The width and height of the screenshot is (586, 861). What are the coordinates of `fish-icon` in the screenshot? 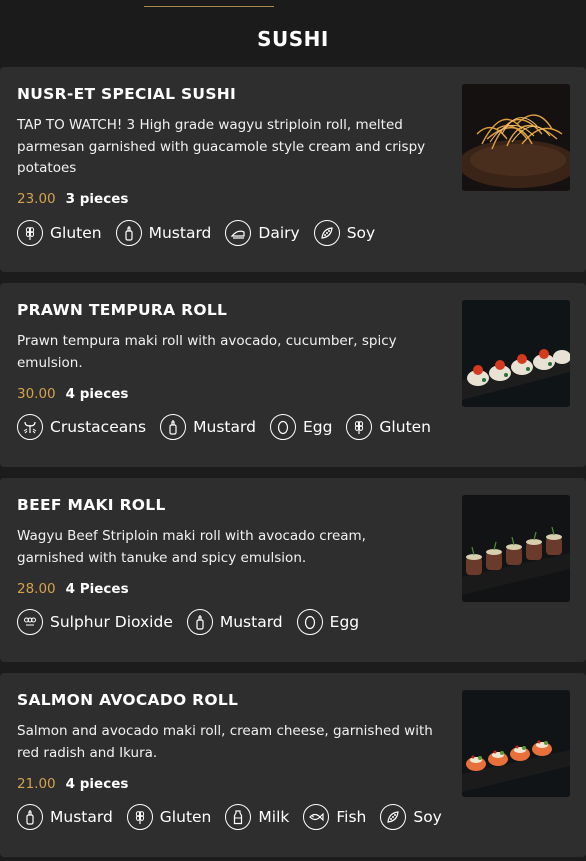 It's located at (316, 817).